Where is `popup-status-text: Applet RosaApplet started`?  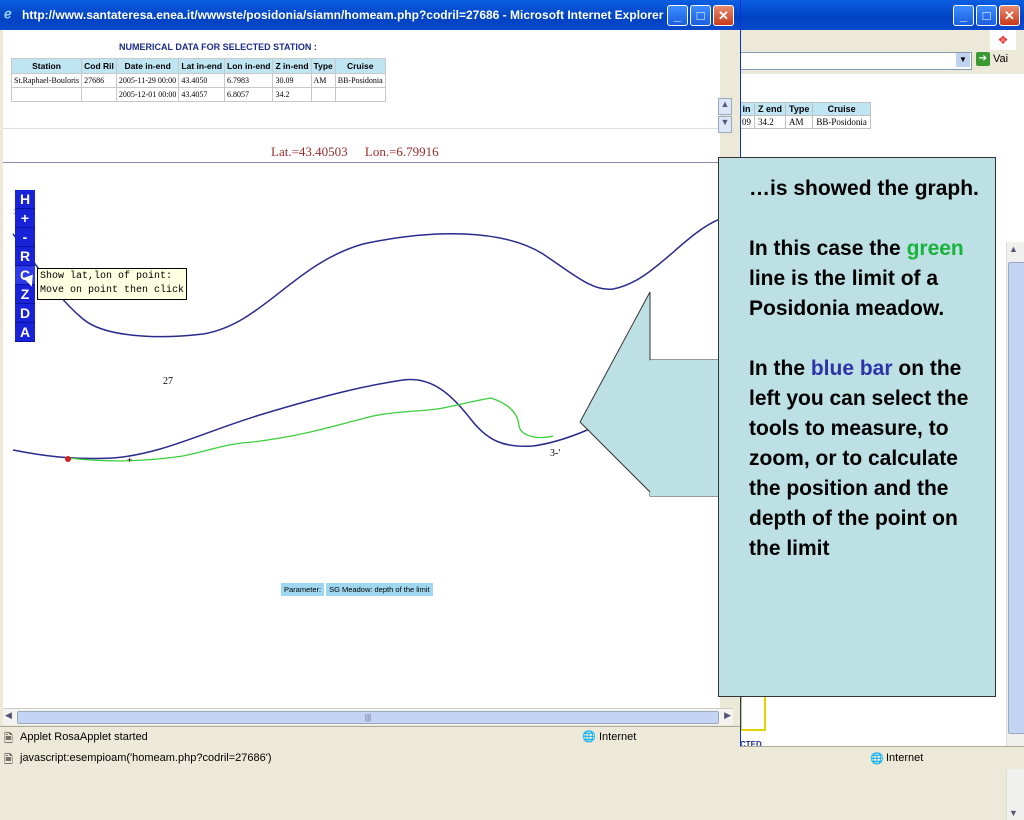 popup-status-text: Applet RosaApplet started is located at coordinates (84, 737).